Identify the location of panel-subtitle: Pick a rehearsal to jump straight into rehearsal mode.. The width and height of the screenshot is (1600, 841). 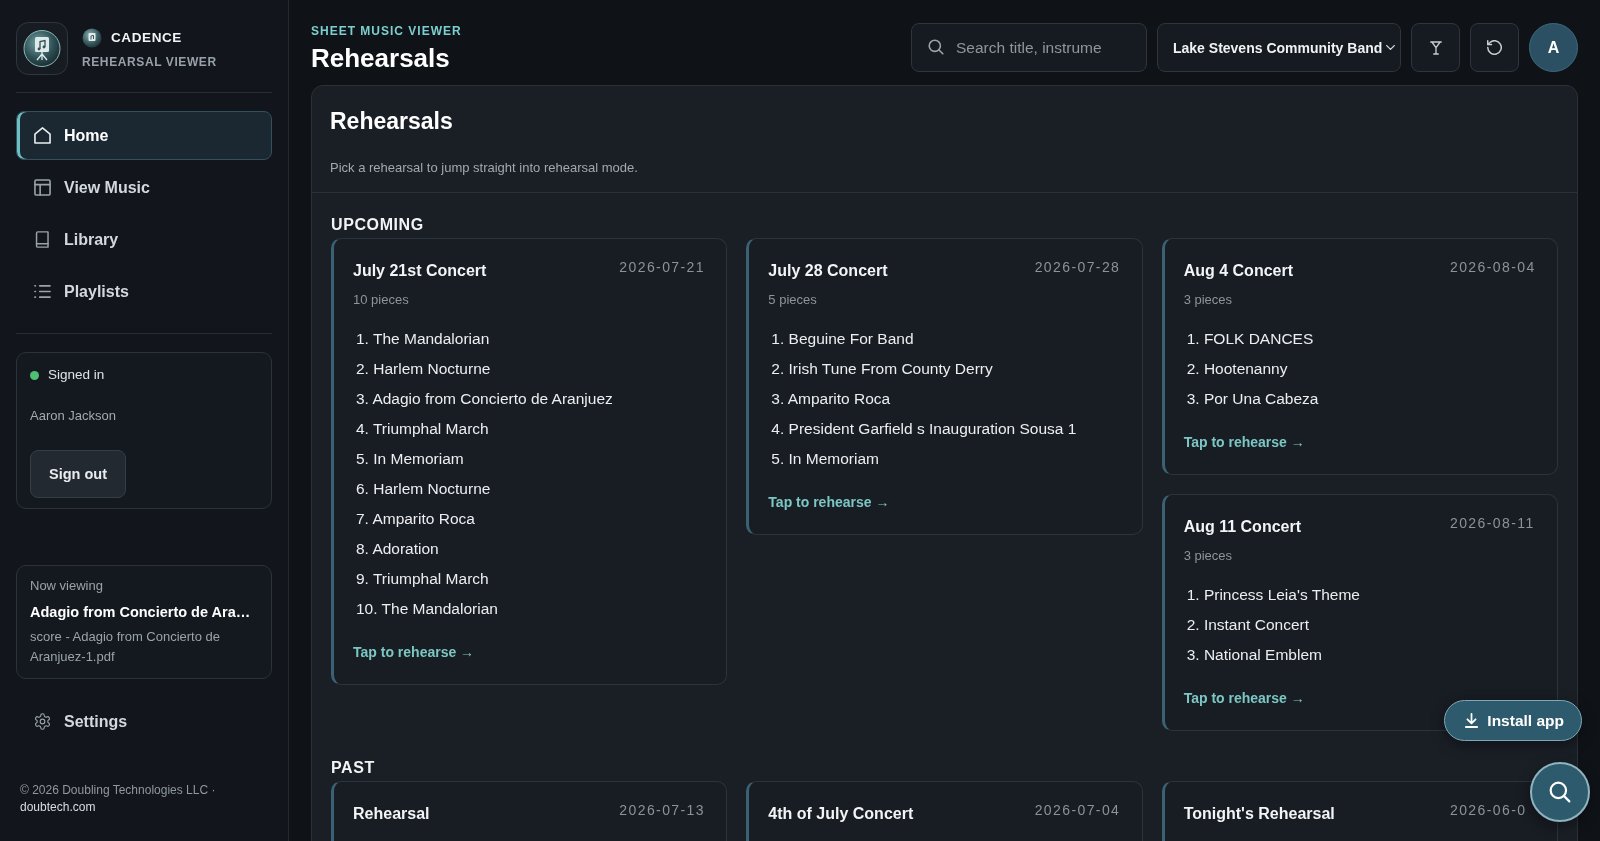
(484, 168).